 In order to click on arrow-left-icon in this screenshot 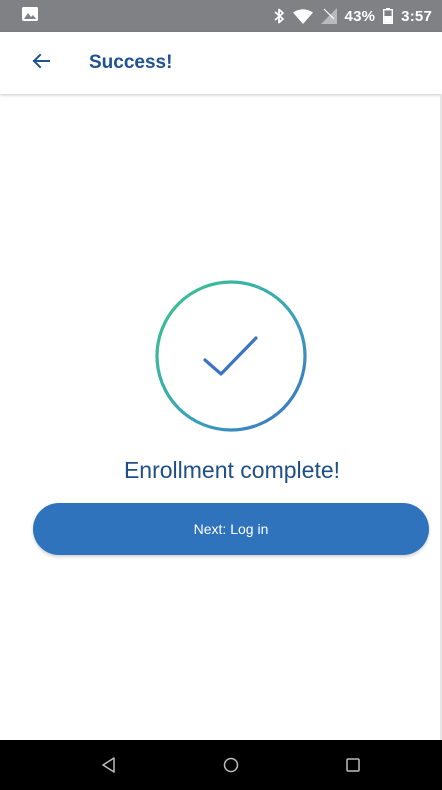, I will do `click(41, 63)`.